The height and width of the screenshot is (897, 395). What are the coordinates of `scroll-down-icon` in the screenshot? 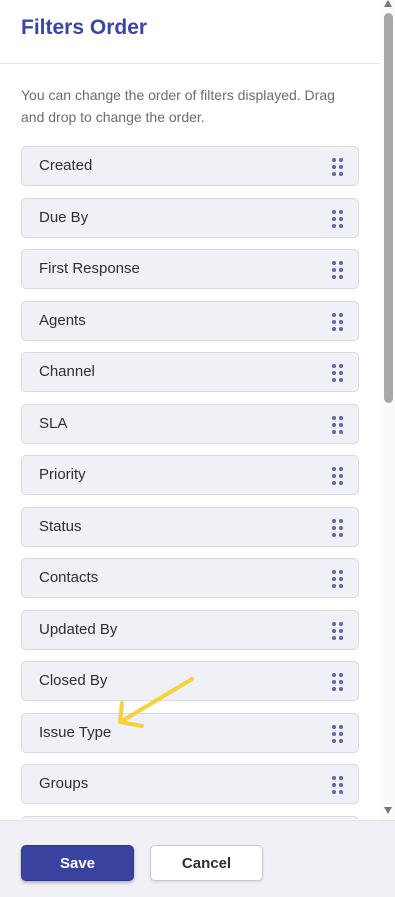 It's located at (388, 810).